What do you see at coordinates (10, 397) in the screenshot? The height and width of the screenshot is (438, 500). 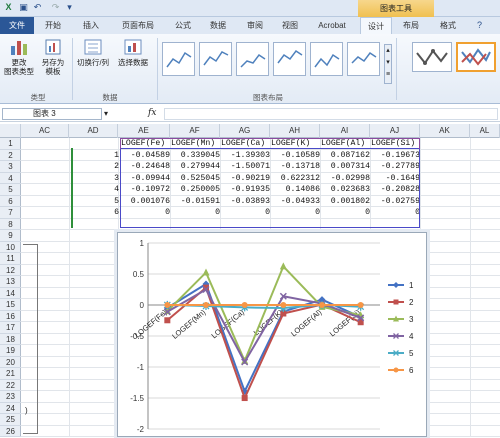 I see `row-header: 23` at bounding box center [10, 397].